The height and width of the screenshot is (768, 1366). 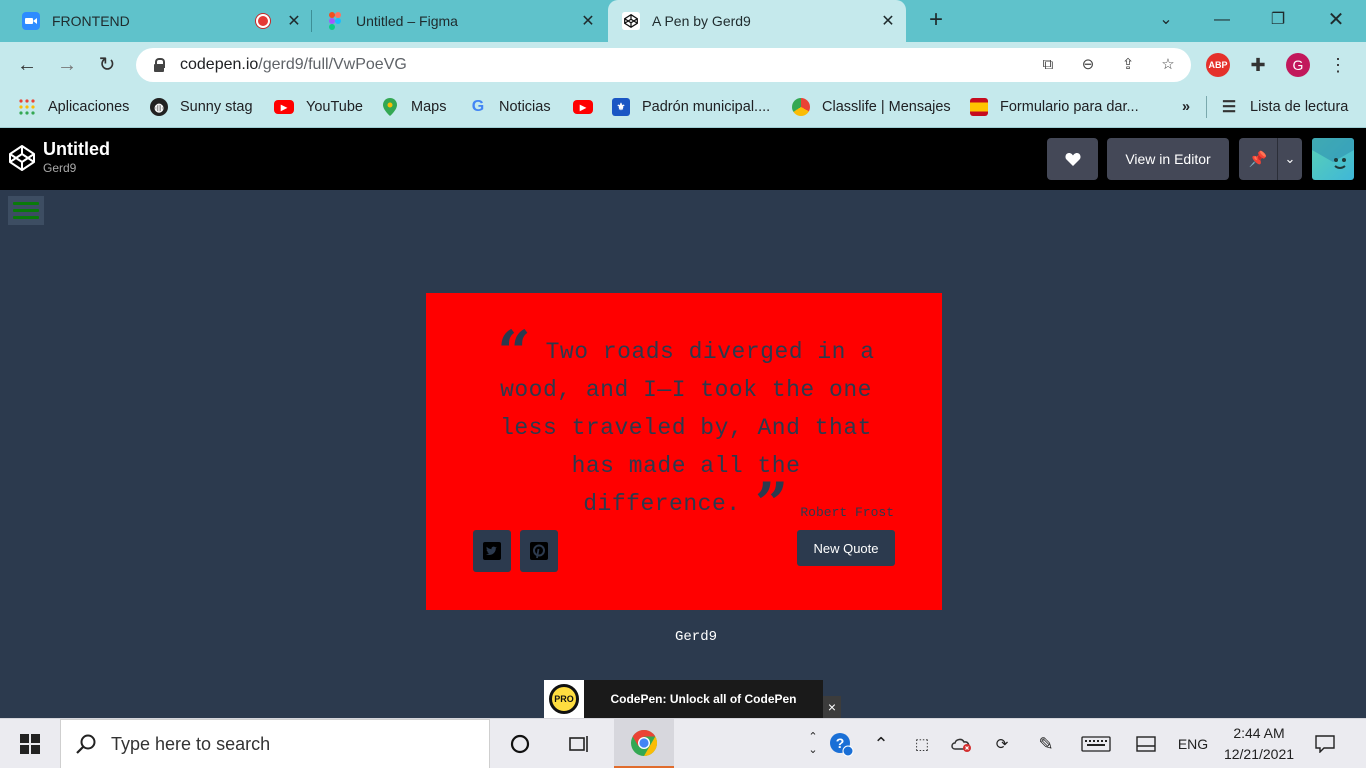 What do you see at coordinates (514, 352) in the screenshot?
I see `open-quote-icon: “` at bounding box center [514, 352].